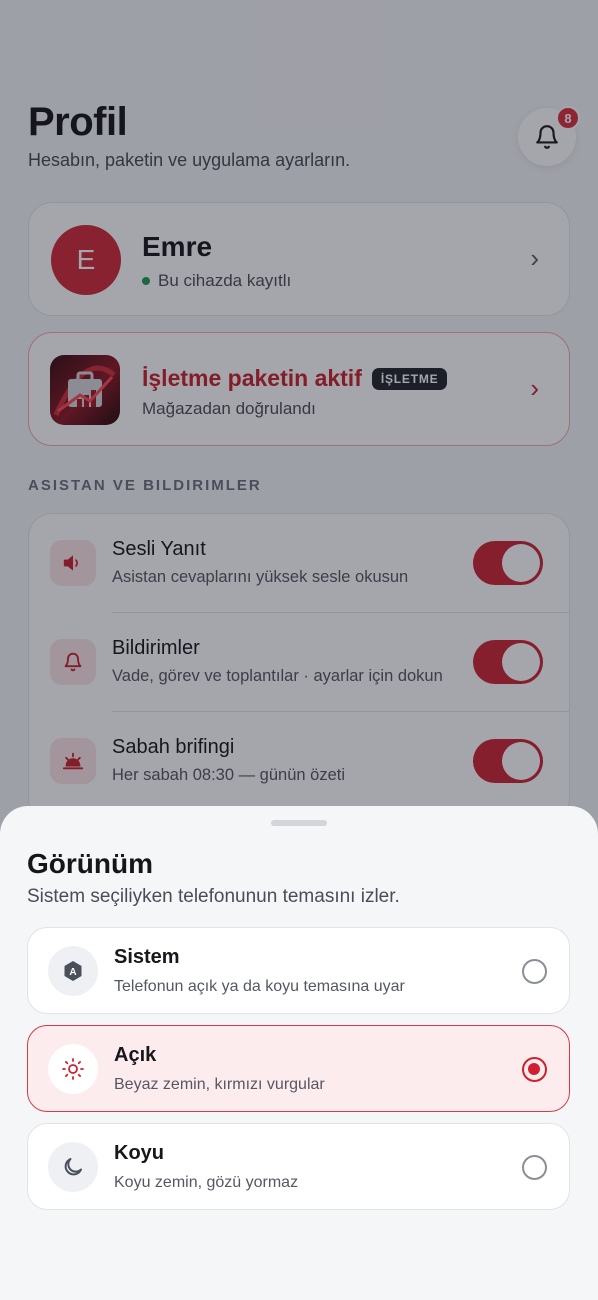 This screenshot has height=1300, width=598. Describe the element at coordinates (73, 1069) in the screenshot. I see `sun-icon` at that location.